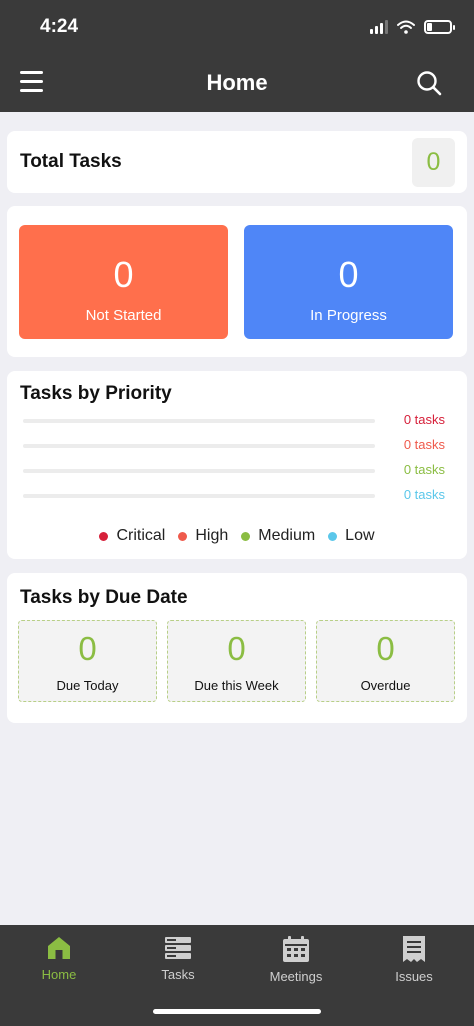  What do you see at coordinates (429, 83) in the screenshot?
I see `search-icon` at bounding box center [429, 83].